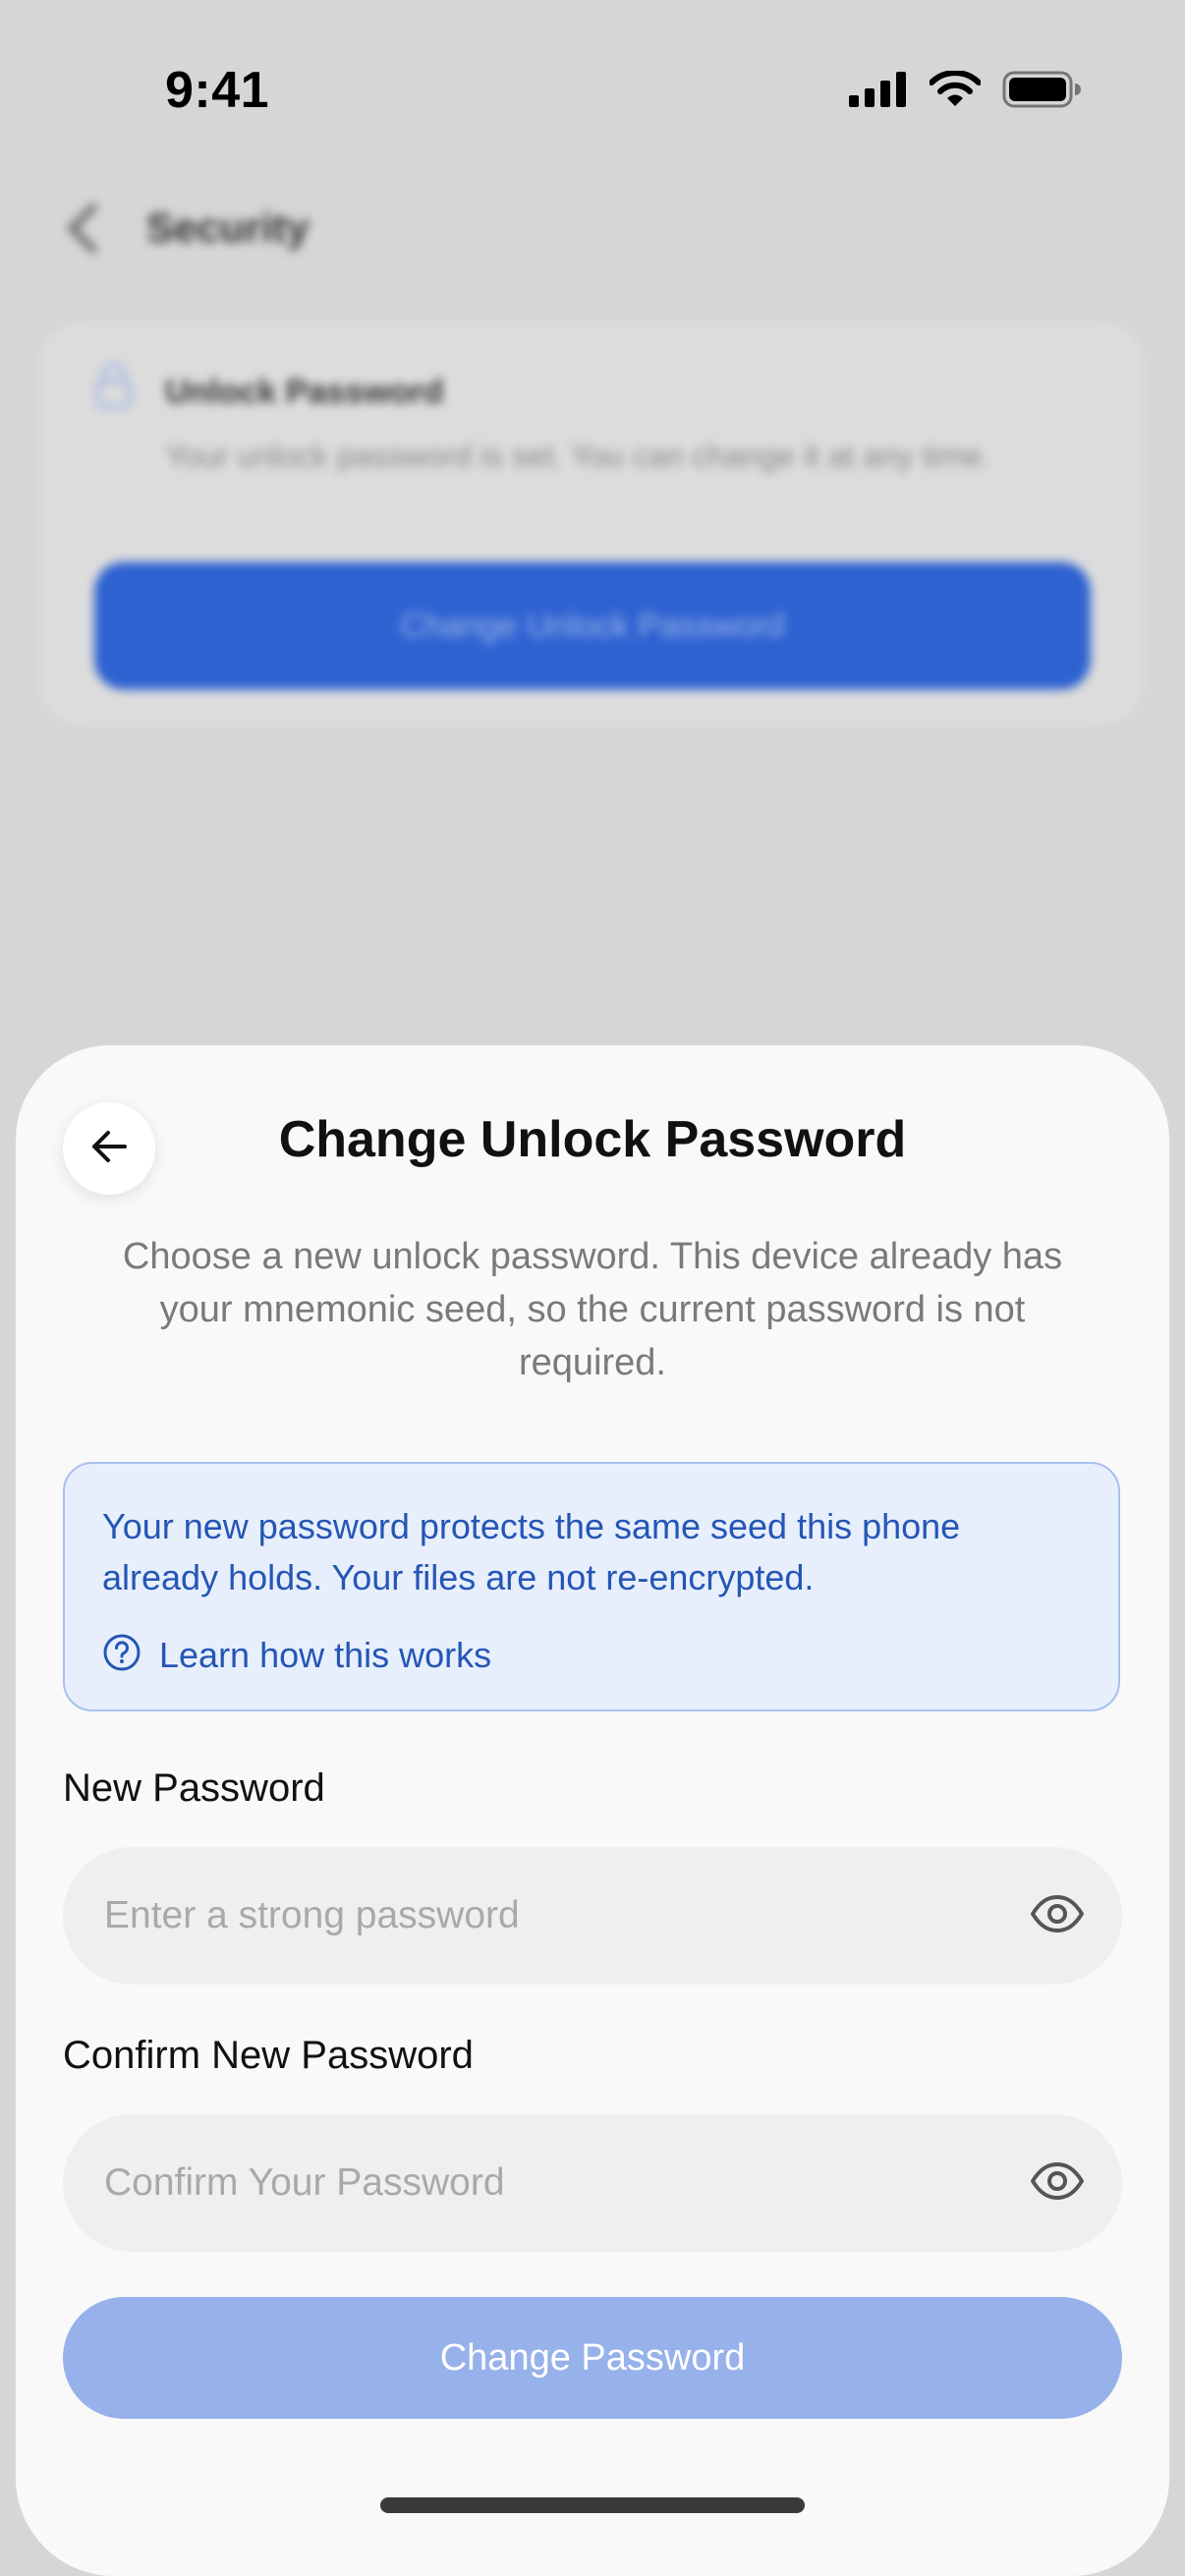 The height and width of the screenshot is (2576, 1185). I want to click on status-bar: 9:41, so click(592, 98).